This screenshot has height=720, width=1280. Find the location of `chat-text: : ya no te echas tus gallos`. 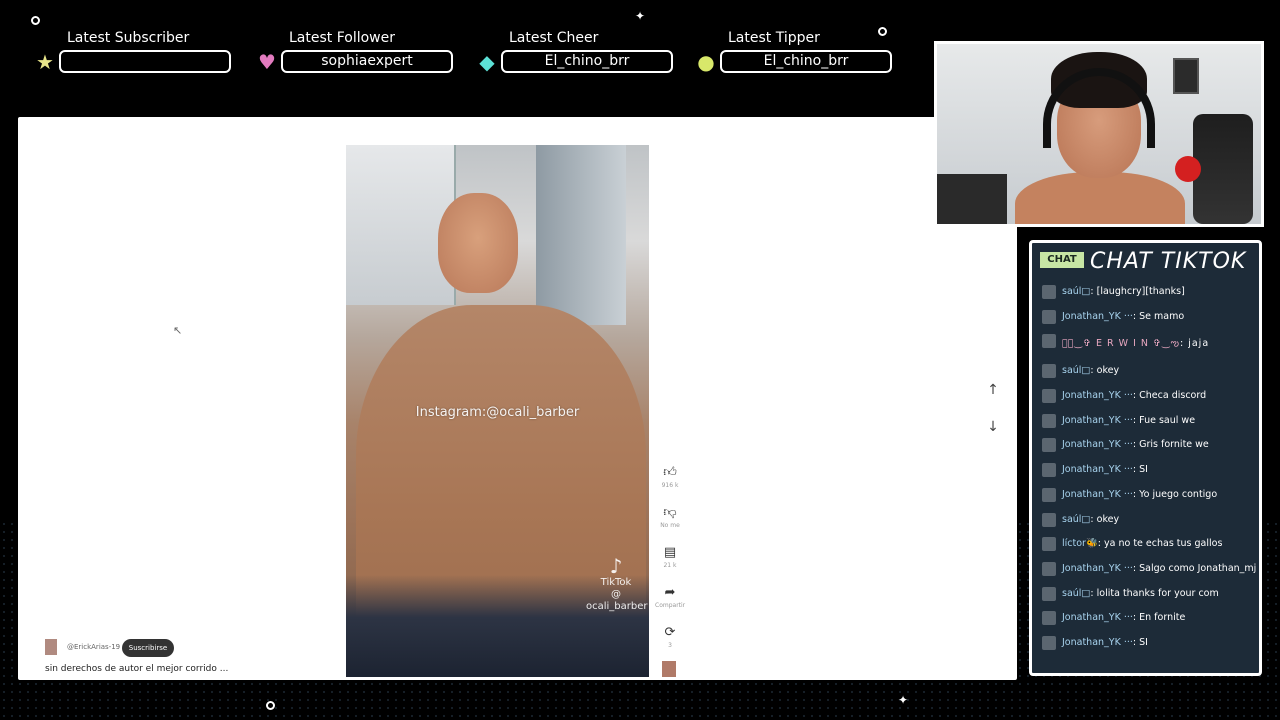

chat-text: : ya no te echas tus gallos is located at coordinates (1160, 544).